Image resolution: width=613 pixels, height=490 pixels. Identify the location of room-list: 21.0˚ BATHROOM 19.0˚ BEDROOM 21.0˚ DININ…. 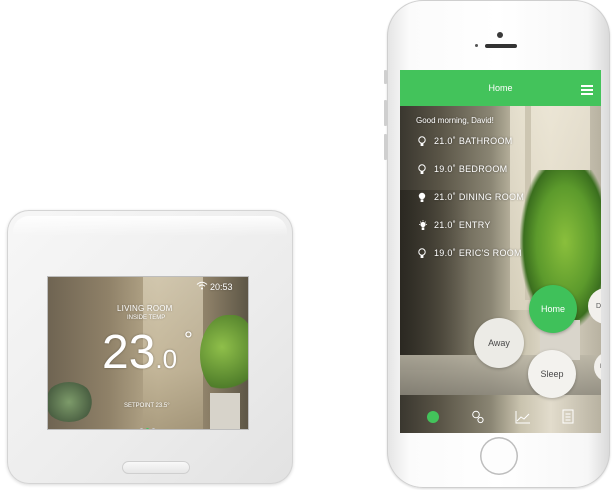
(471, 206).